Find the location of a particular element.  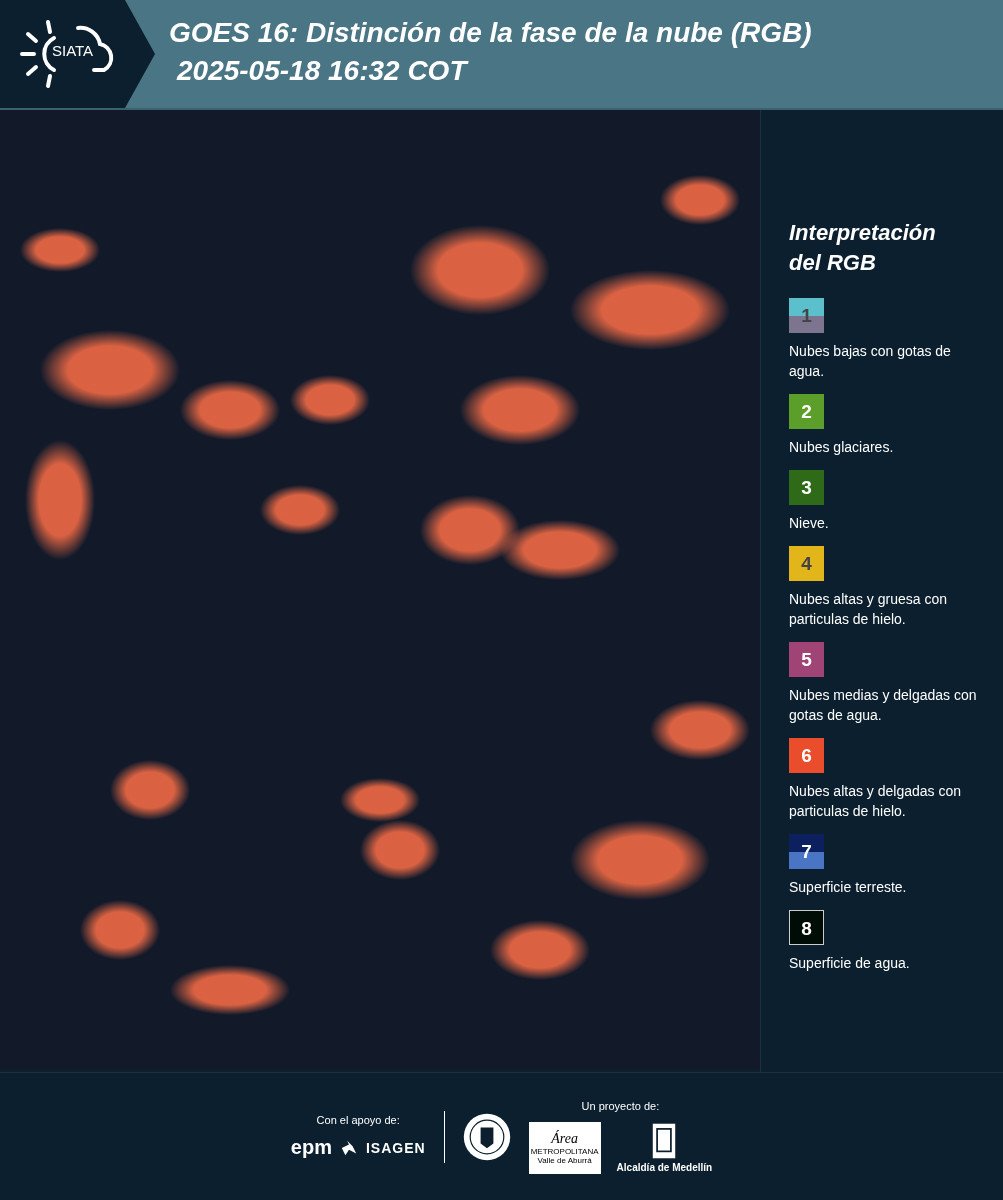

isagen-logo: ISAGEN is located at coordinates (395, 1147).